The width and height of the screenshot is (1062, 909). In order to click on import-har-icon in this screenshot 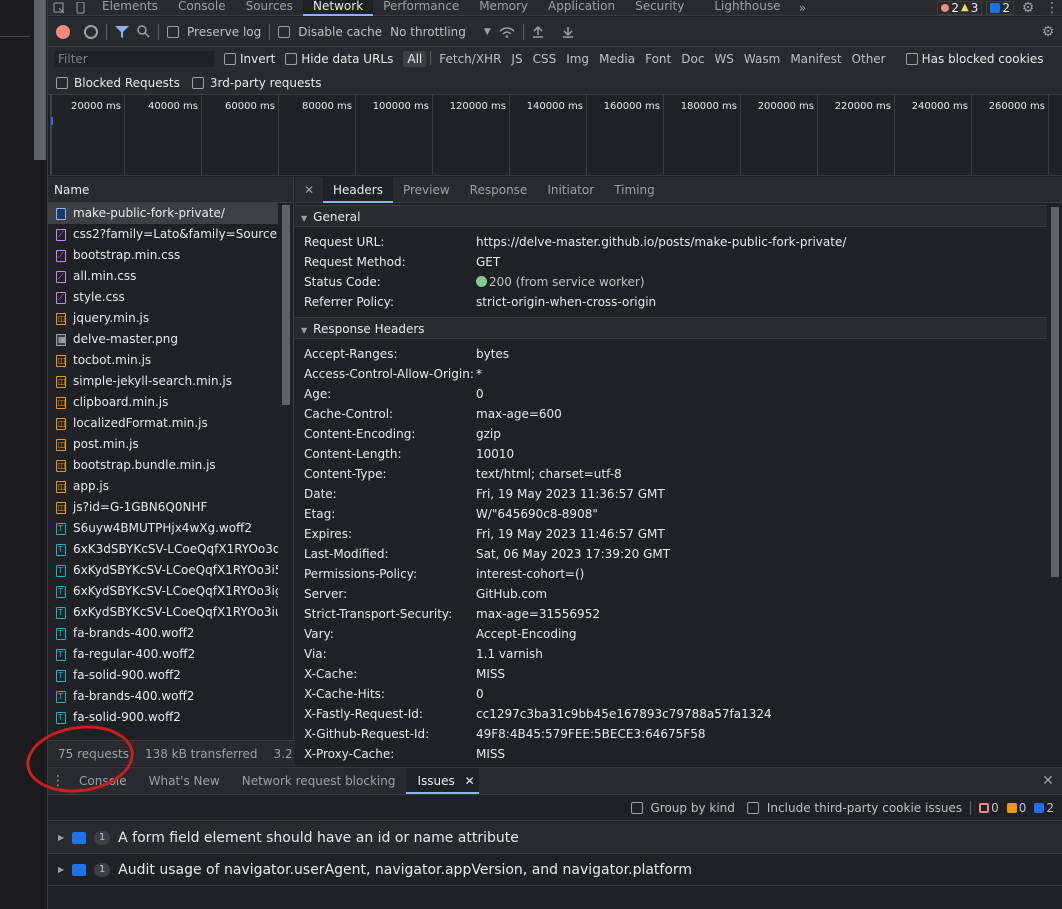, I will do `click(538, 31)`.